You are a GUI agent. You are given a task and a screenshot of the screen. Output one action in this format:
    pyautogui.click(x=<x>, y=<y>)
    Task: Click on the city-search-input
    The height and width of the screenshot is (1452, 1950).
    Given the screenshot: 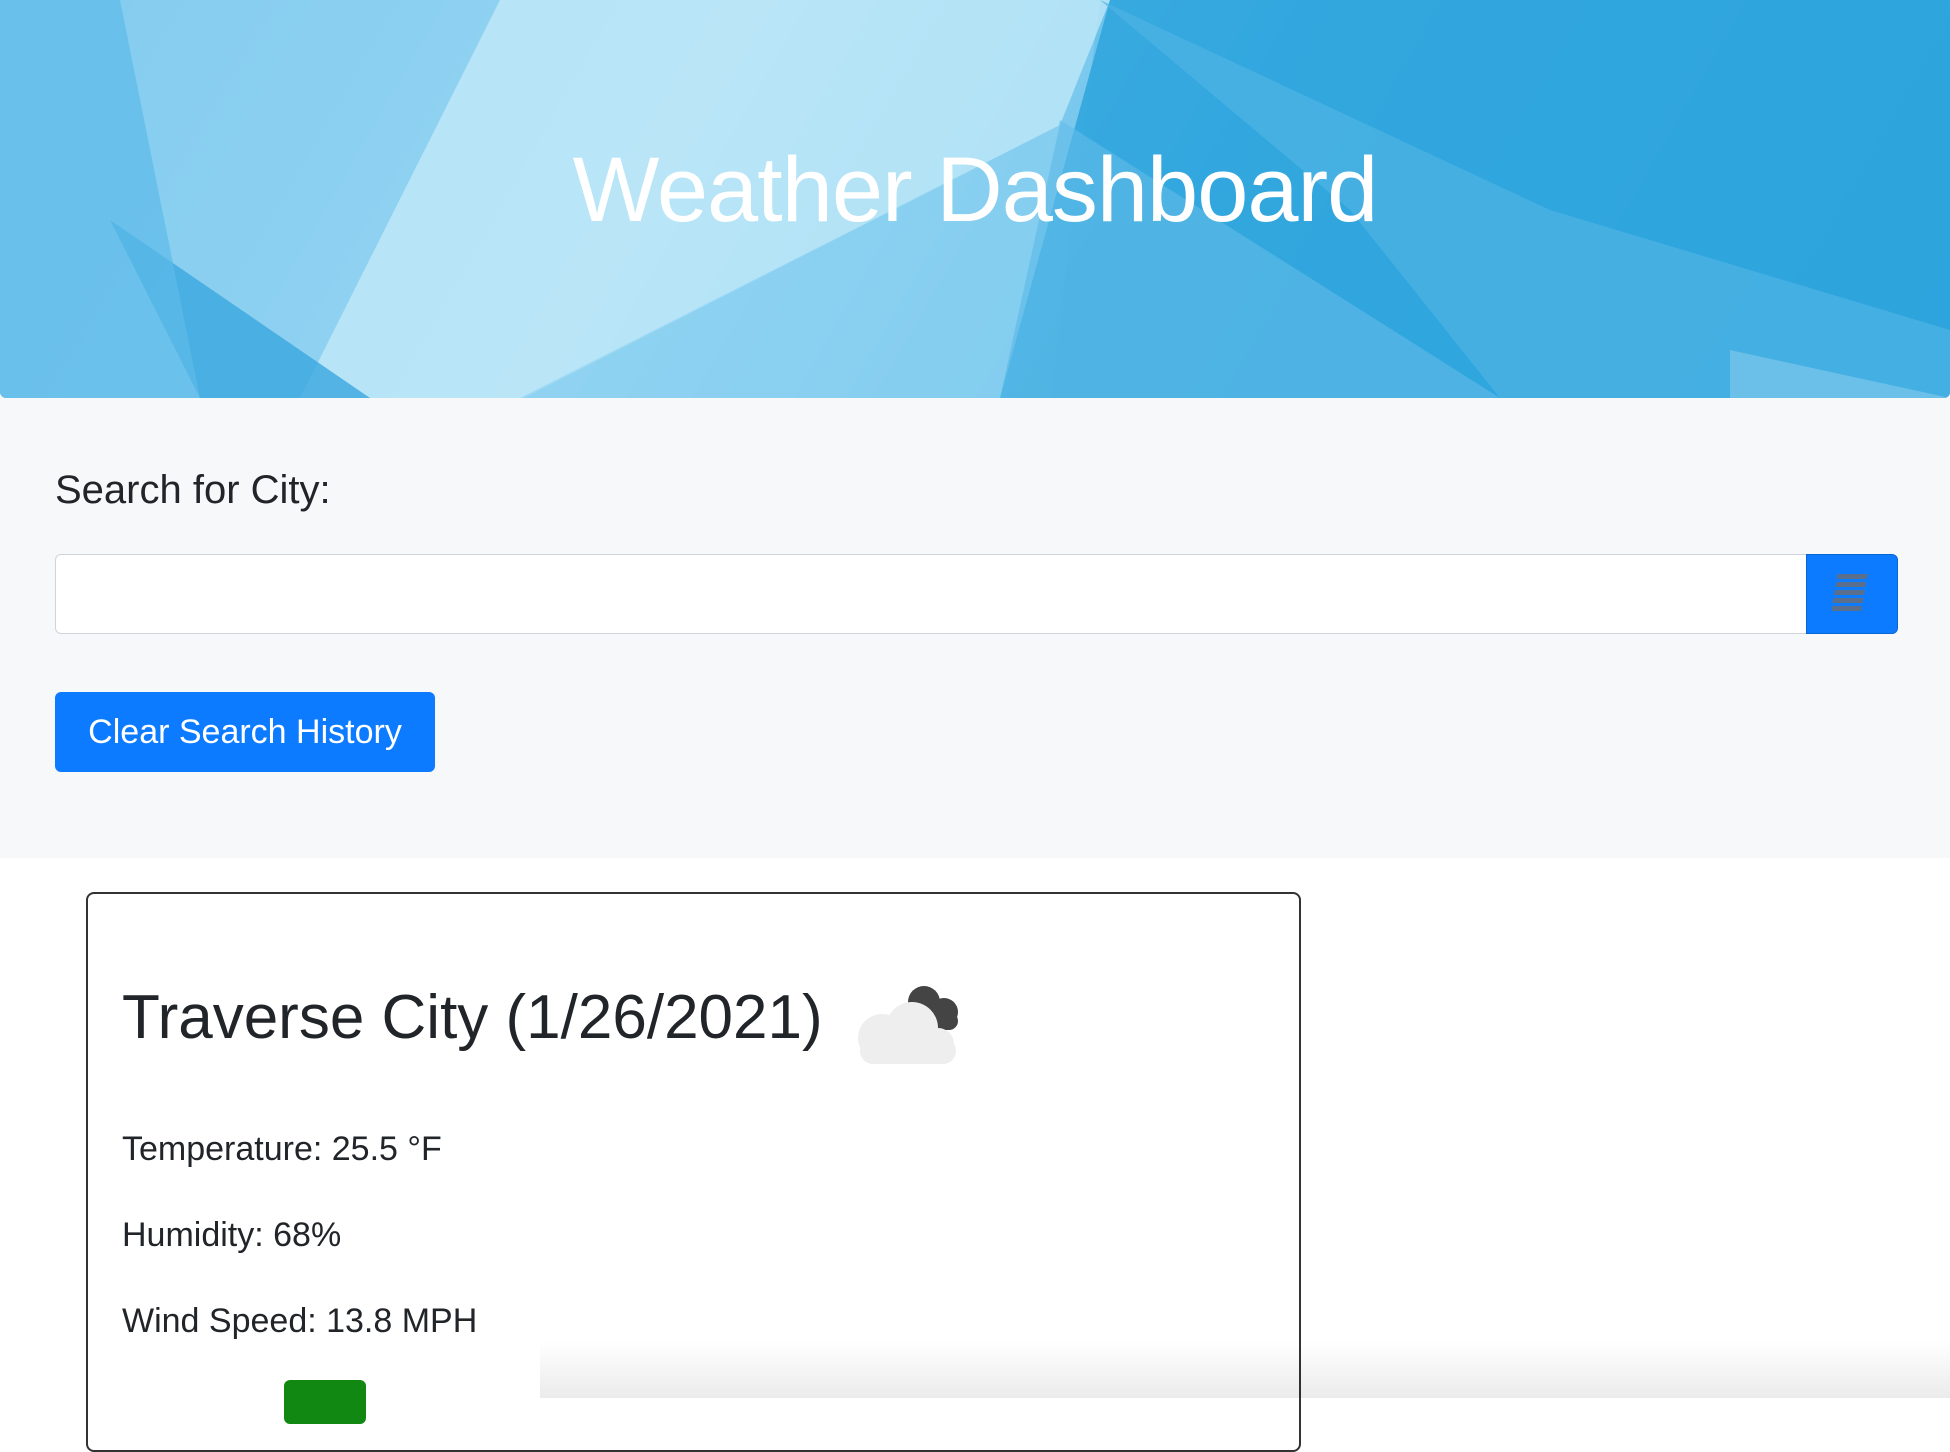 What is the action you would take?
    pyautogui.click(x=931, y=594)
    